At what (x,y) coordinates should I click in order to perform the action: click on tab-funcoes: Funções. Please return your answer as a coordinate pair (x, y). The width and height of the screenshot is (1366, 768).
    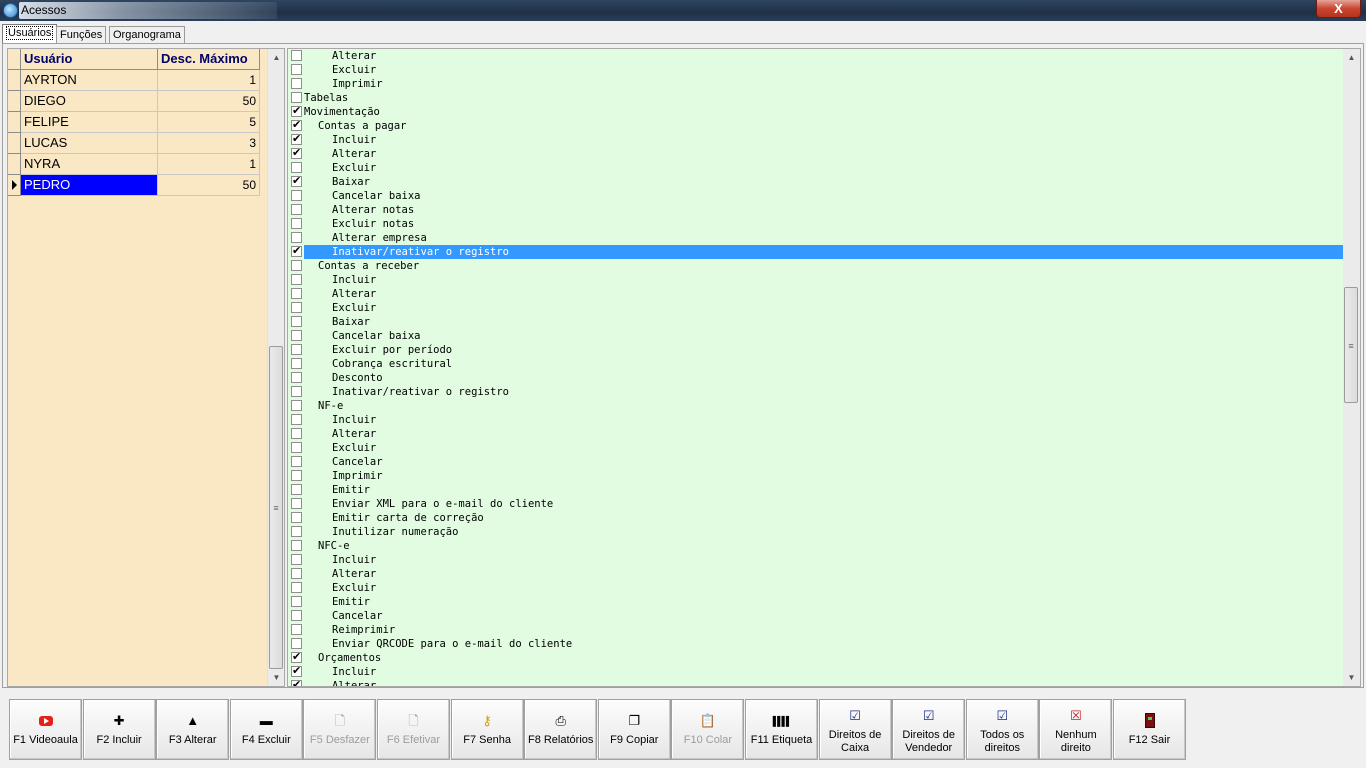
    Looking at the image, I should click on (81, 35).